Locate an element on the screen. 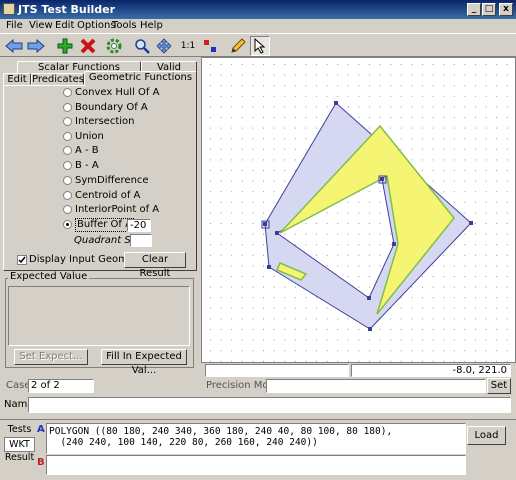 This screenshot has height=480, width=516. window-title: JTS Test Builder is located at coordinates (67, 9).